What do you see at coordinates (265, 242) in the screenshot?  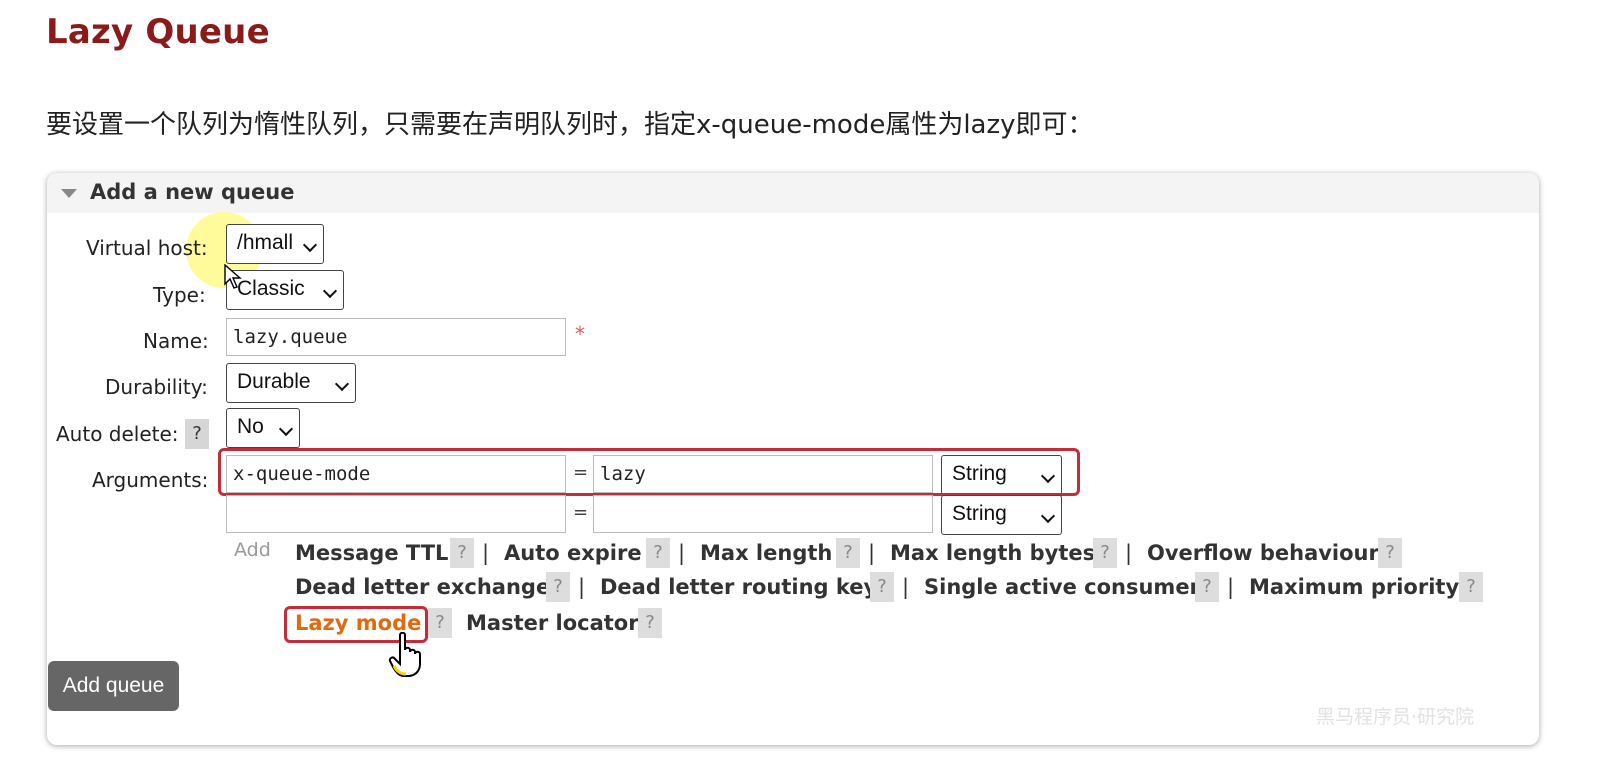 I see `virtual-host-value: /hmall` at bounding box center [265, 242].